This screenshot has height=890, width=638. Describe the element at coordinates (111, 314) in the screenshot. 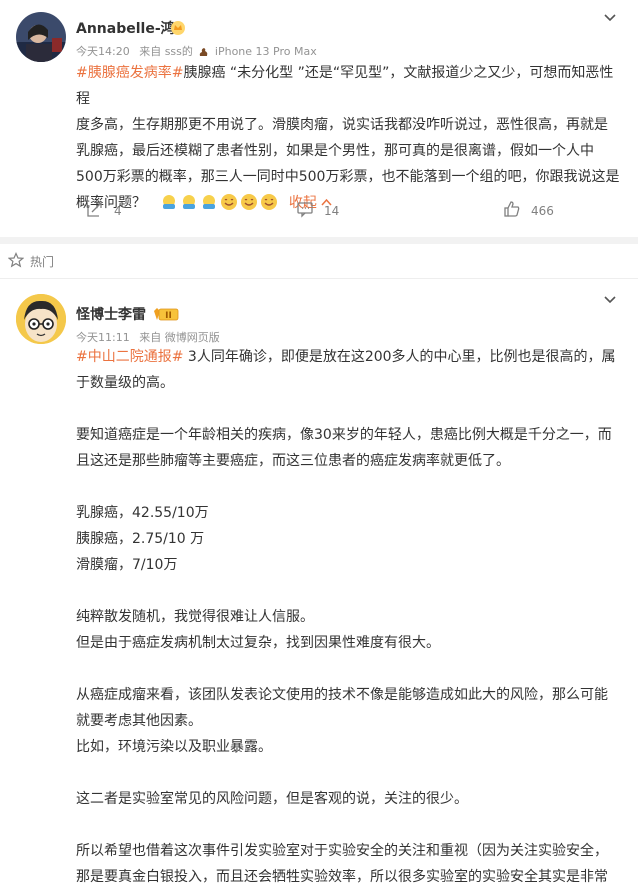

I see `username: 怪博士李雷` at that location.